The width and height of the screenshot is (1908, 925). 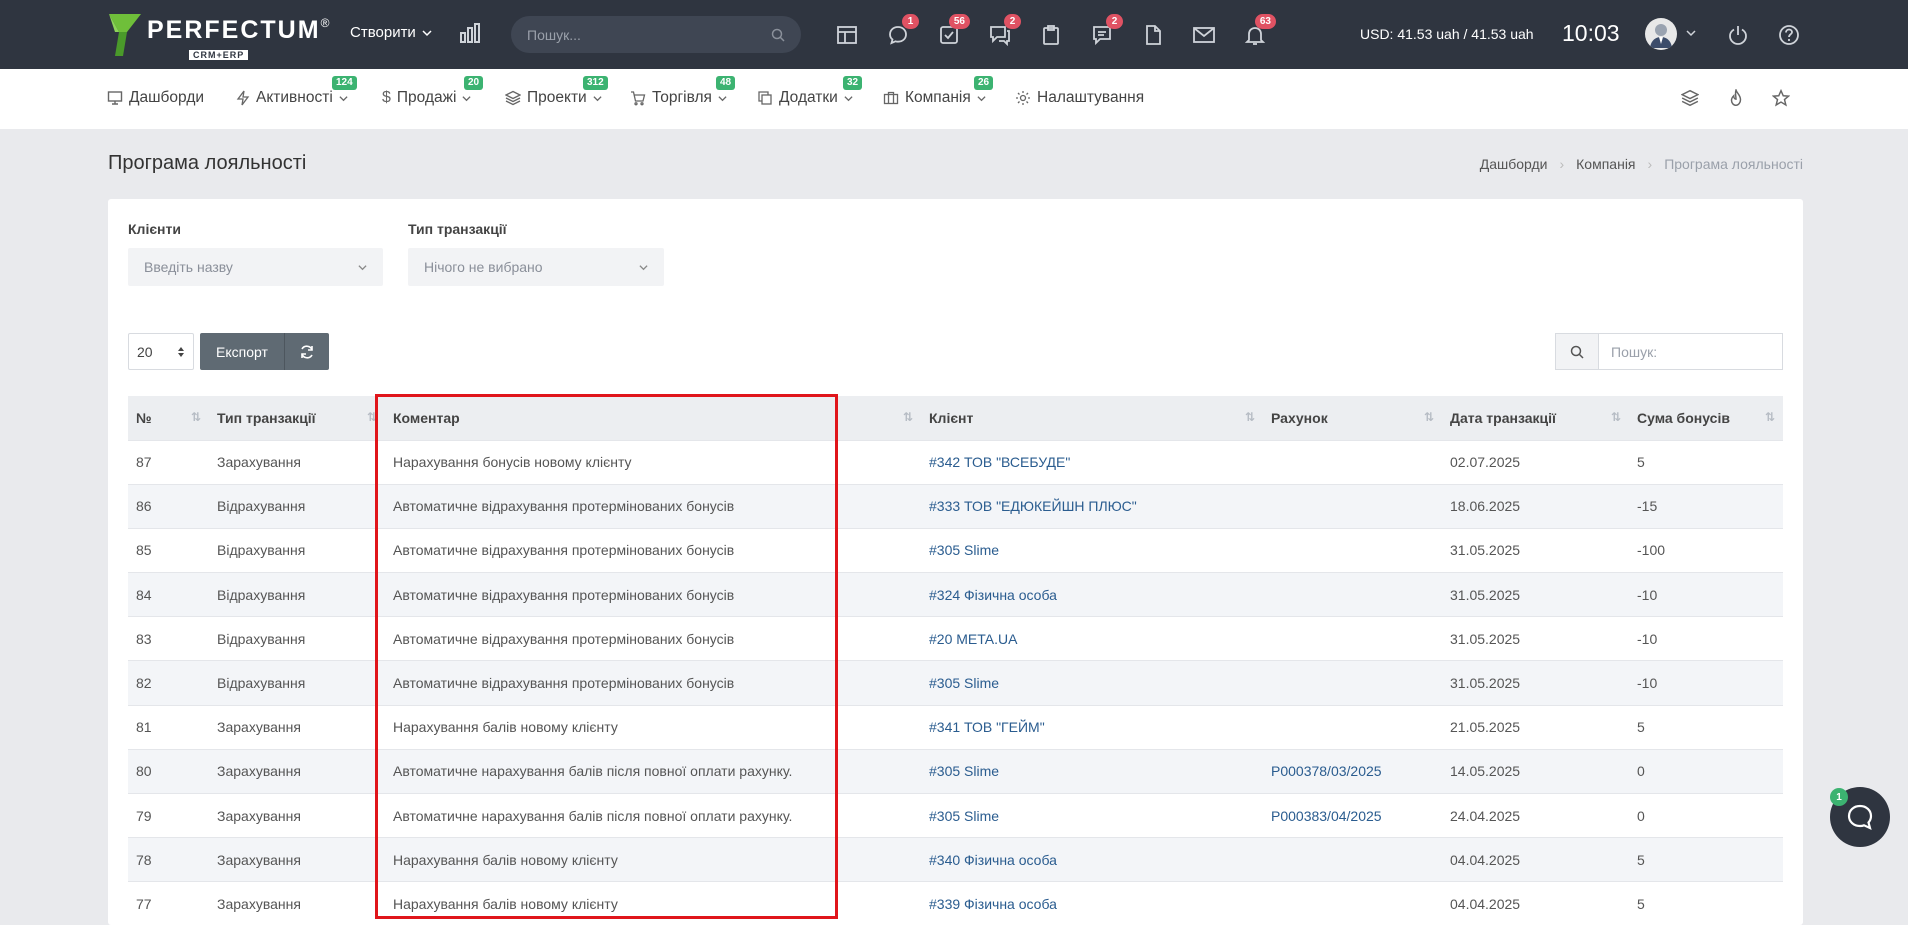 I want to click on bell-icon: 63, so click(x=1259, y=31).